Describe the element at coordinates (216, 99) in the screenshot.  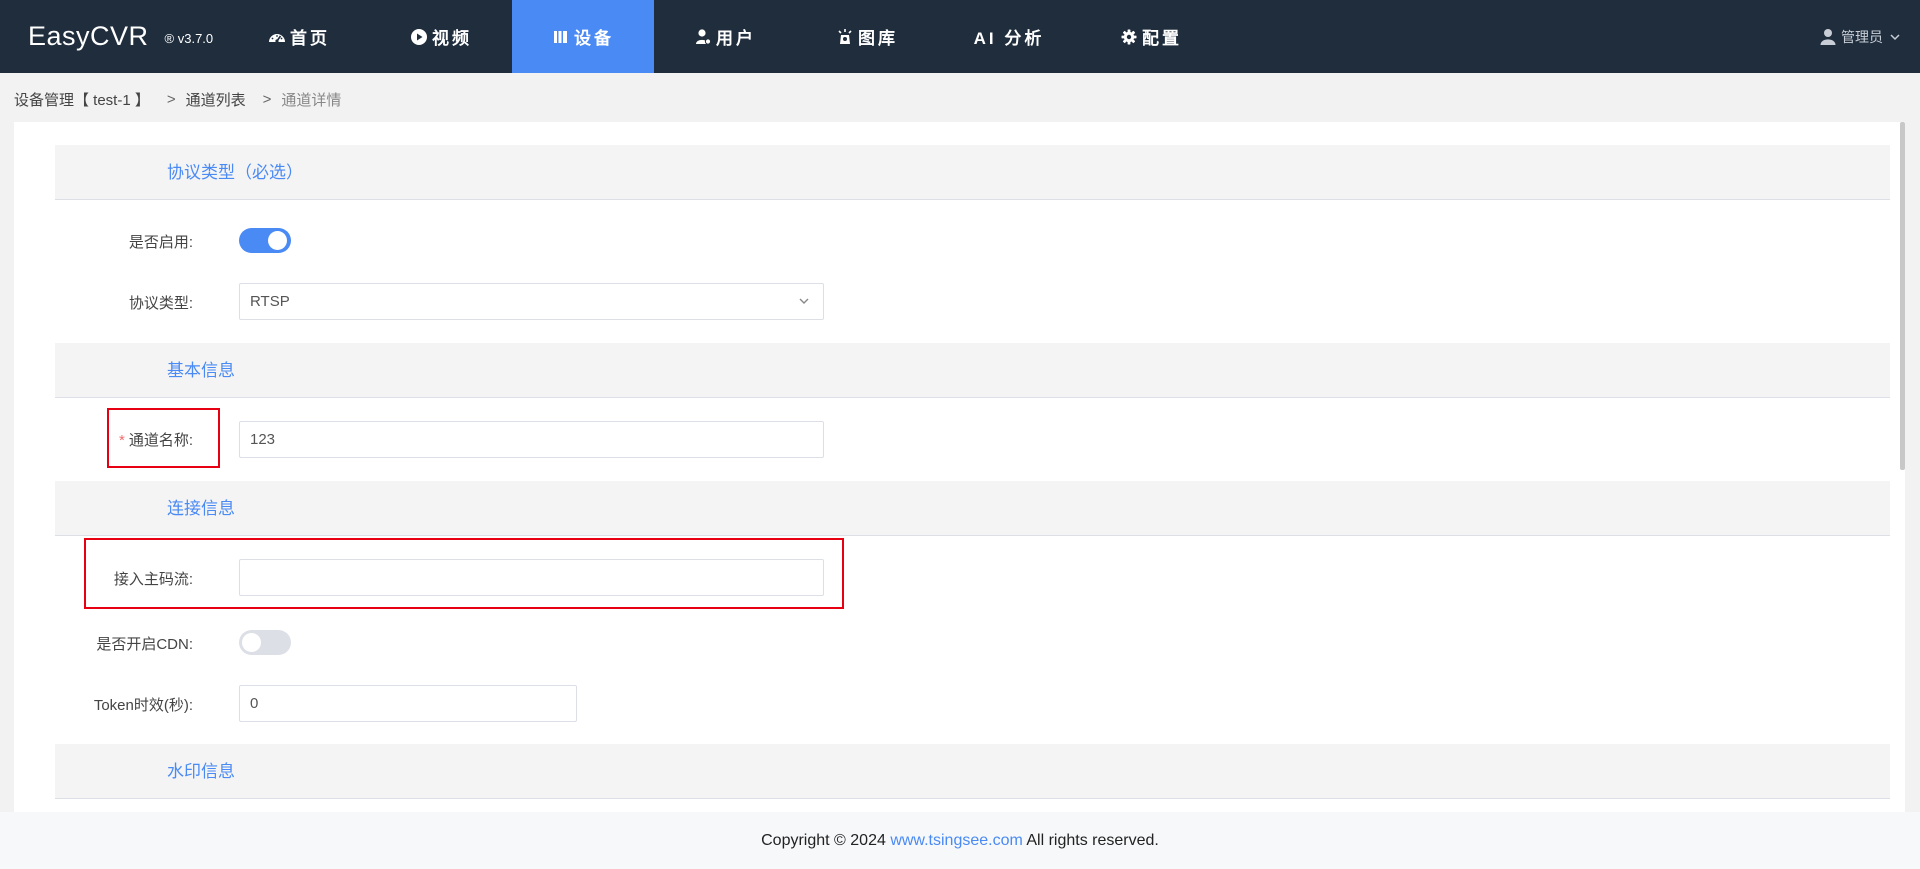
I see `breadcrumb-channel-list: 通道列表` at that location.